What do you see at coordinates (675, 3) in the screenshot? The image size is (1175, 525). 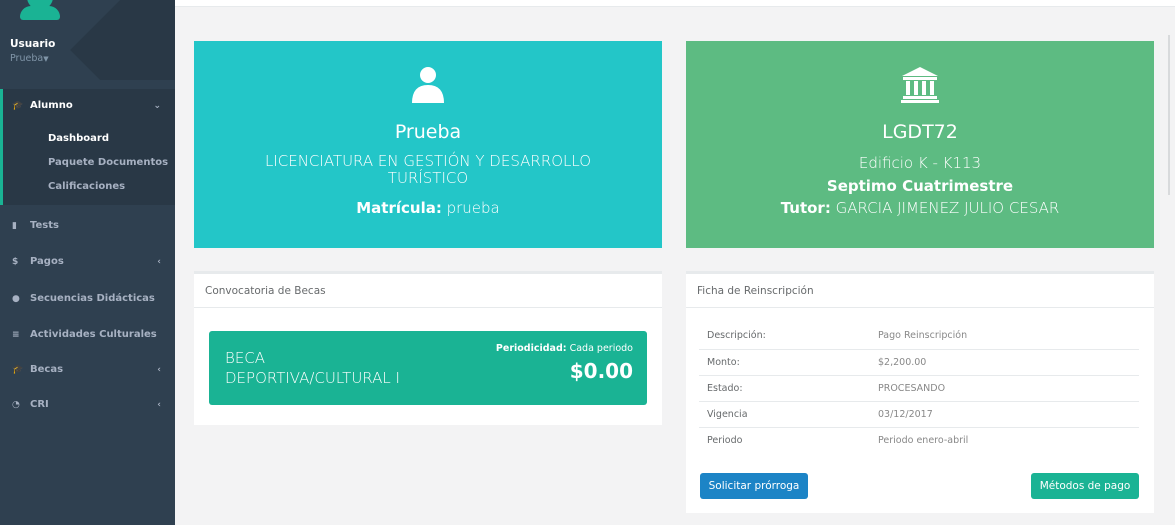 I see `top-bar` at bounding box center [675, 3].